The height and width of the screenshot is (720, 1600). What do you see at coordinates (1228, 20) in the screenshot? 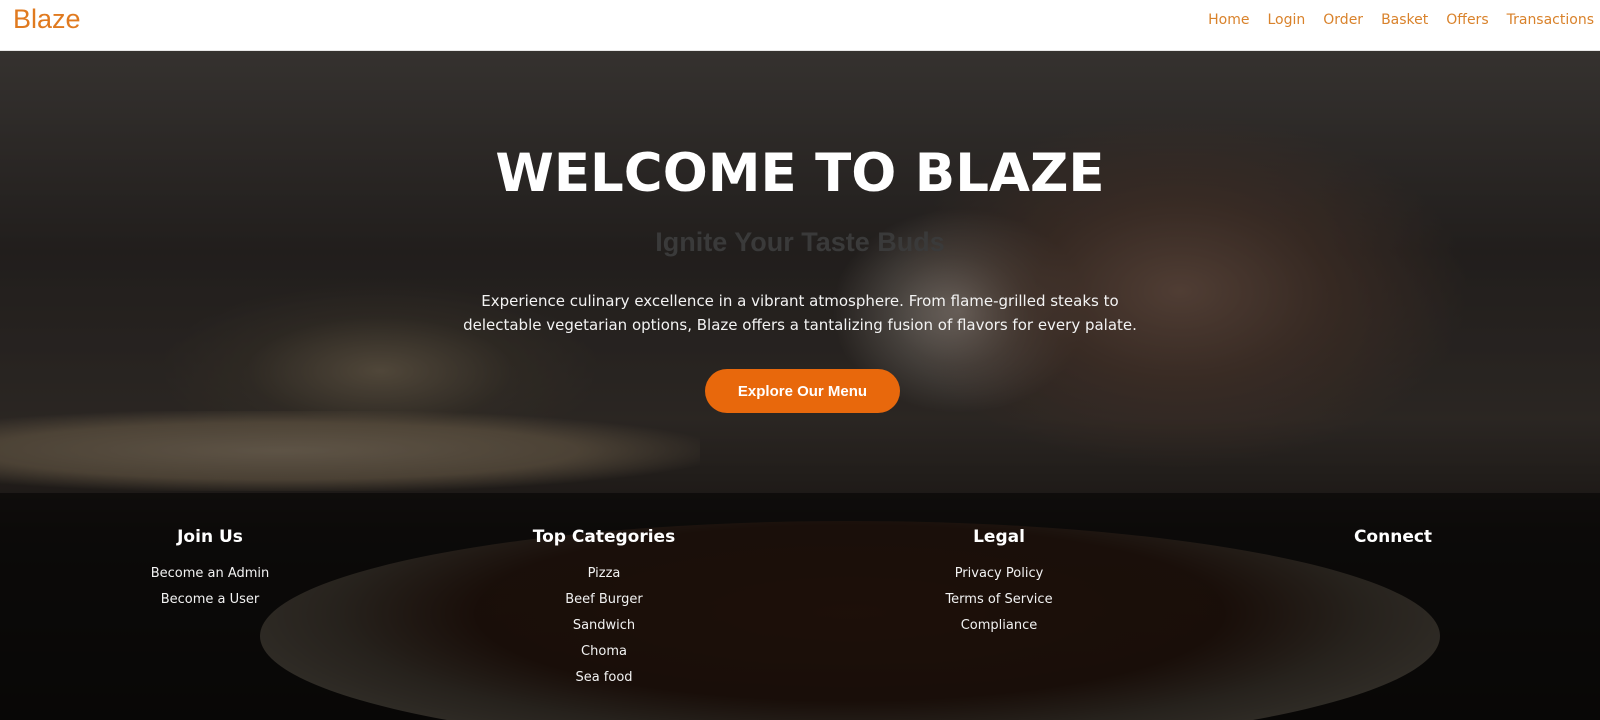
I see `nav-home: Home` at bounding box center [1228, 20].